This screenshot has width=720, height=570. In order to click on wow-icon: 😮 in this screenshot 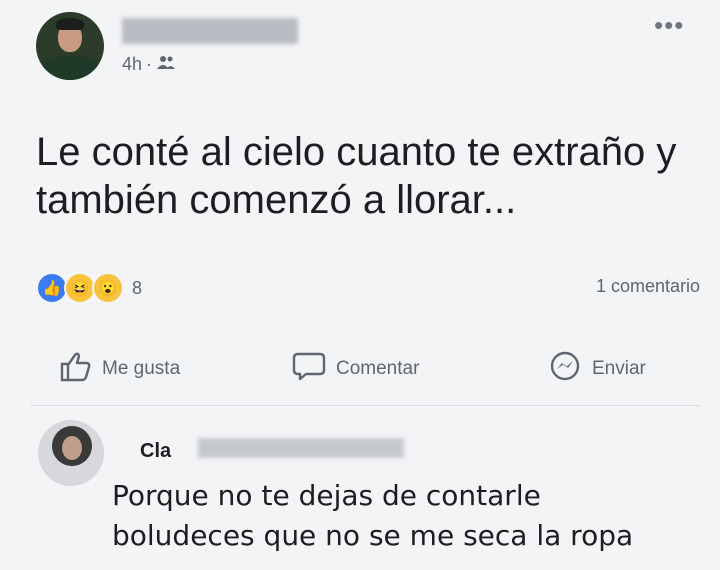, I will do `click(108, 288)`.